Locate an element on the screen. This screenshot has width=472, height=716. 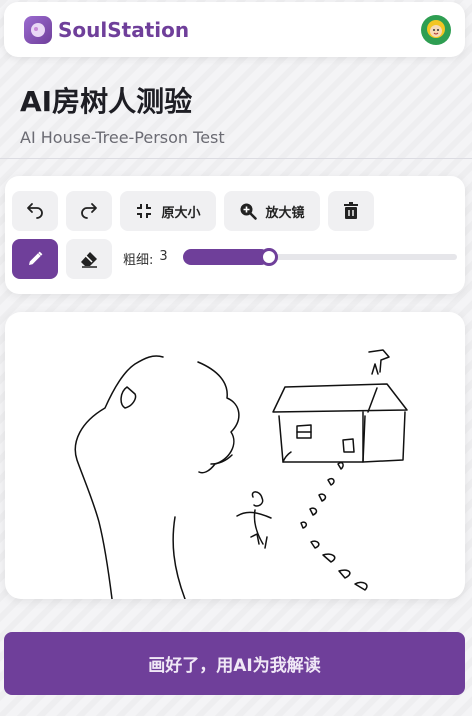
trash-icon is located at coordinates (351, 210).